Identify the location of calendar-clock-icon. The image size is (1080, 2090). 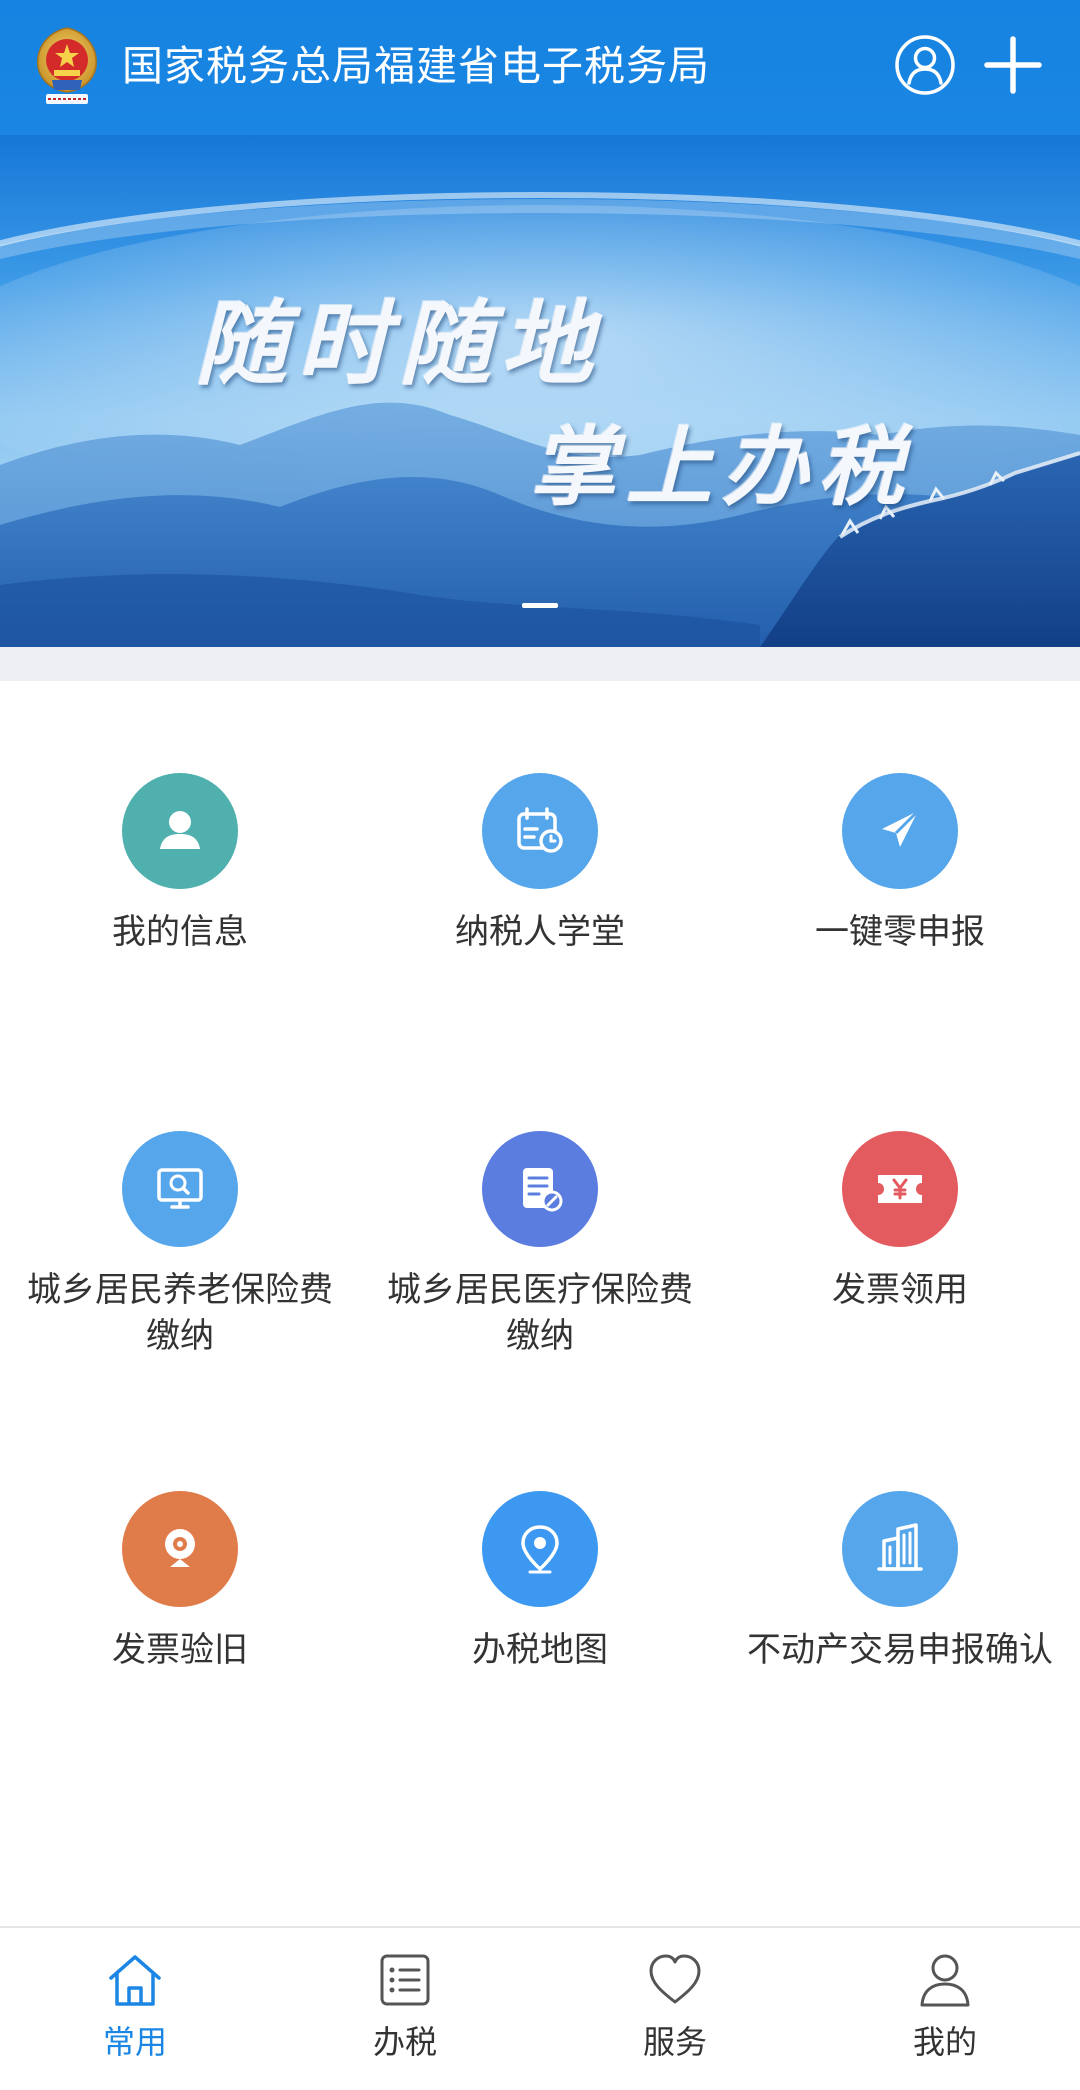
(540, 830).